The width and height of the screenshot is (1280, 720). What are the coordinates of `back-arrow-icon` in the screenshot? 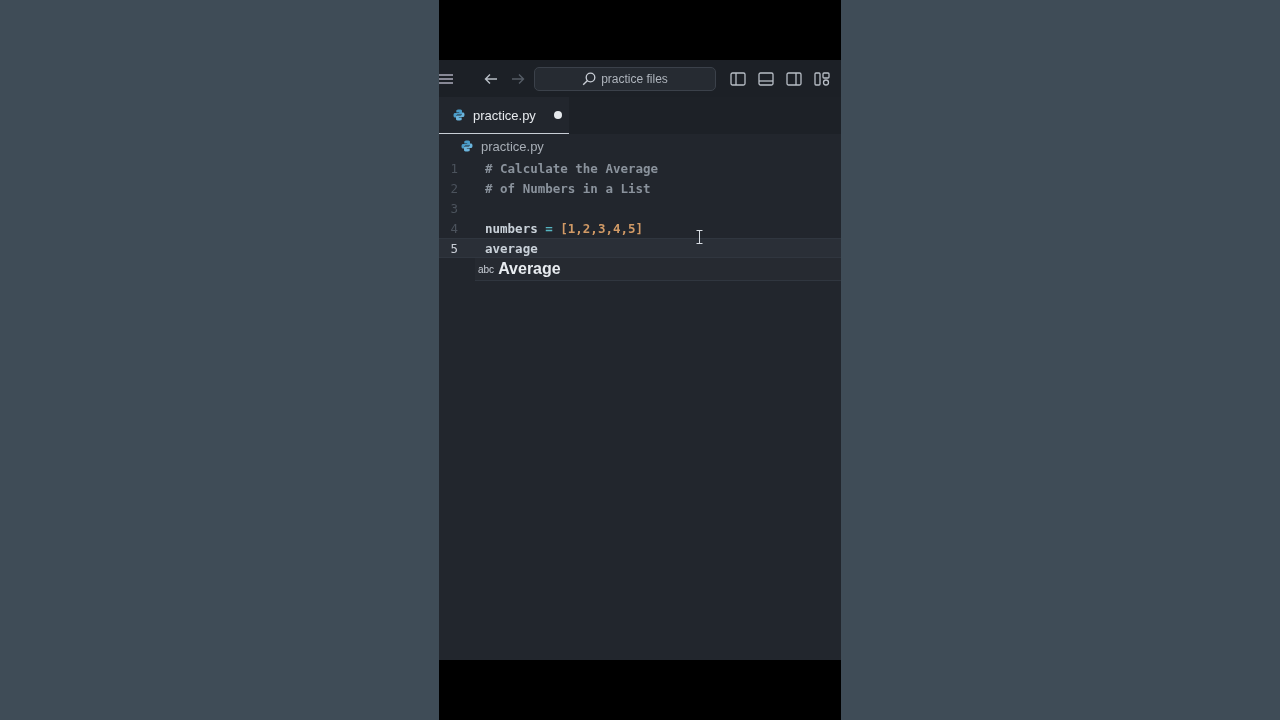 It's located at (491, 78).